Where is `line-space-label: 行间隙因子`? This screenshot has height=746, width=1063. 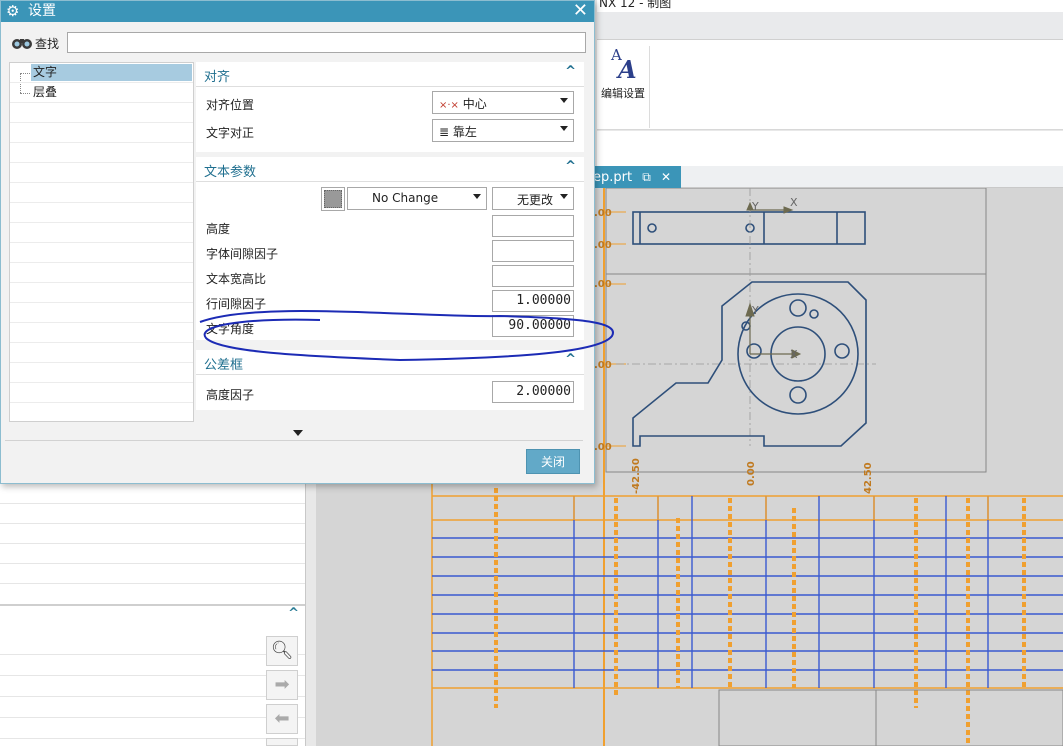 line-space-label: 行间隙因子 is located at coordinates (236, 304).